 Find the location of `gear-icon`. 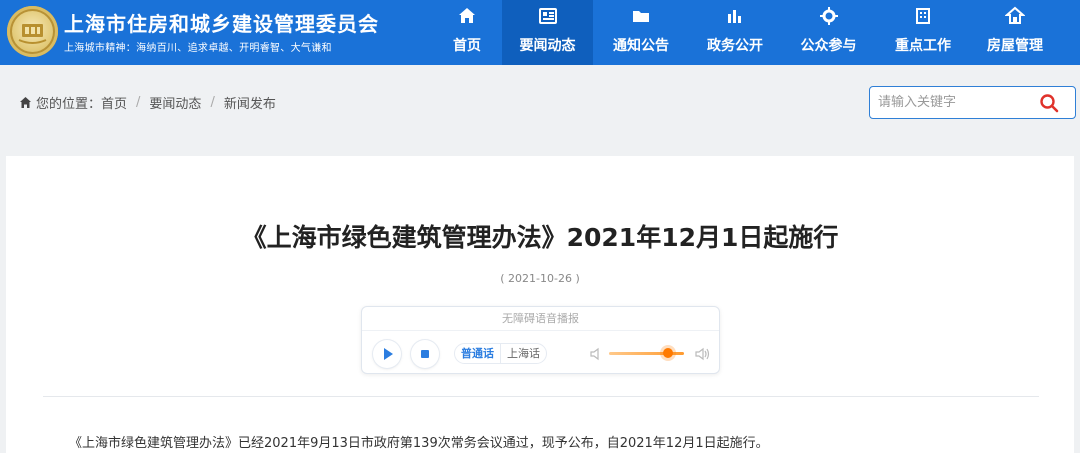

gear-icon is located at coordinates (828, 16).